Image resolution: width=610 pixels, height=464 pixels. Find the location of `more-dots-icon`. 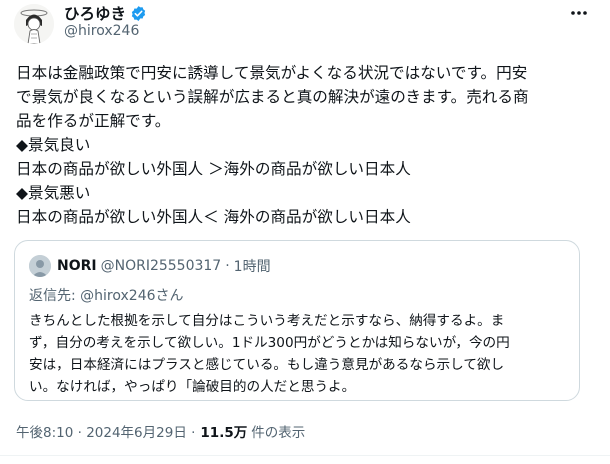

more-dots-icon is located at coordinates (579, 13).